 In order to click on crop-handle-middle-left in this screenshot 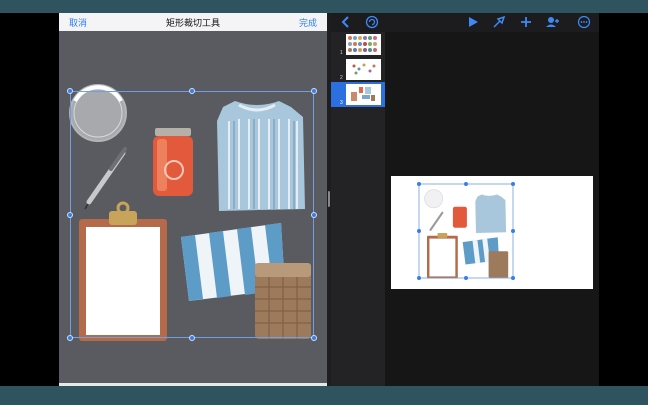, I will do `click(70, 215)`.